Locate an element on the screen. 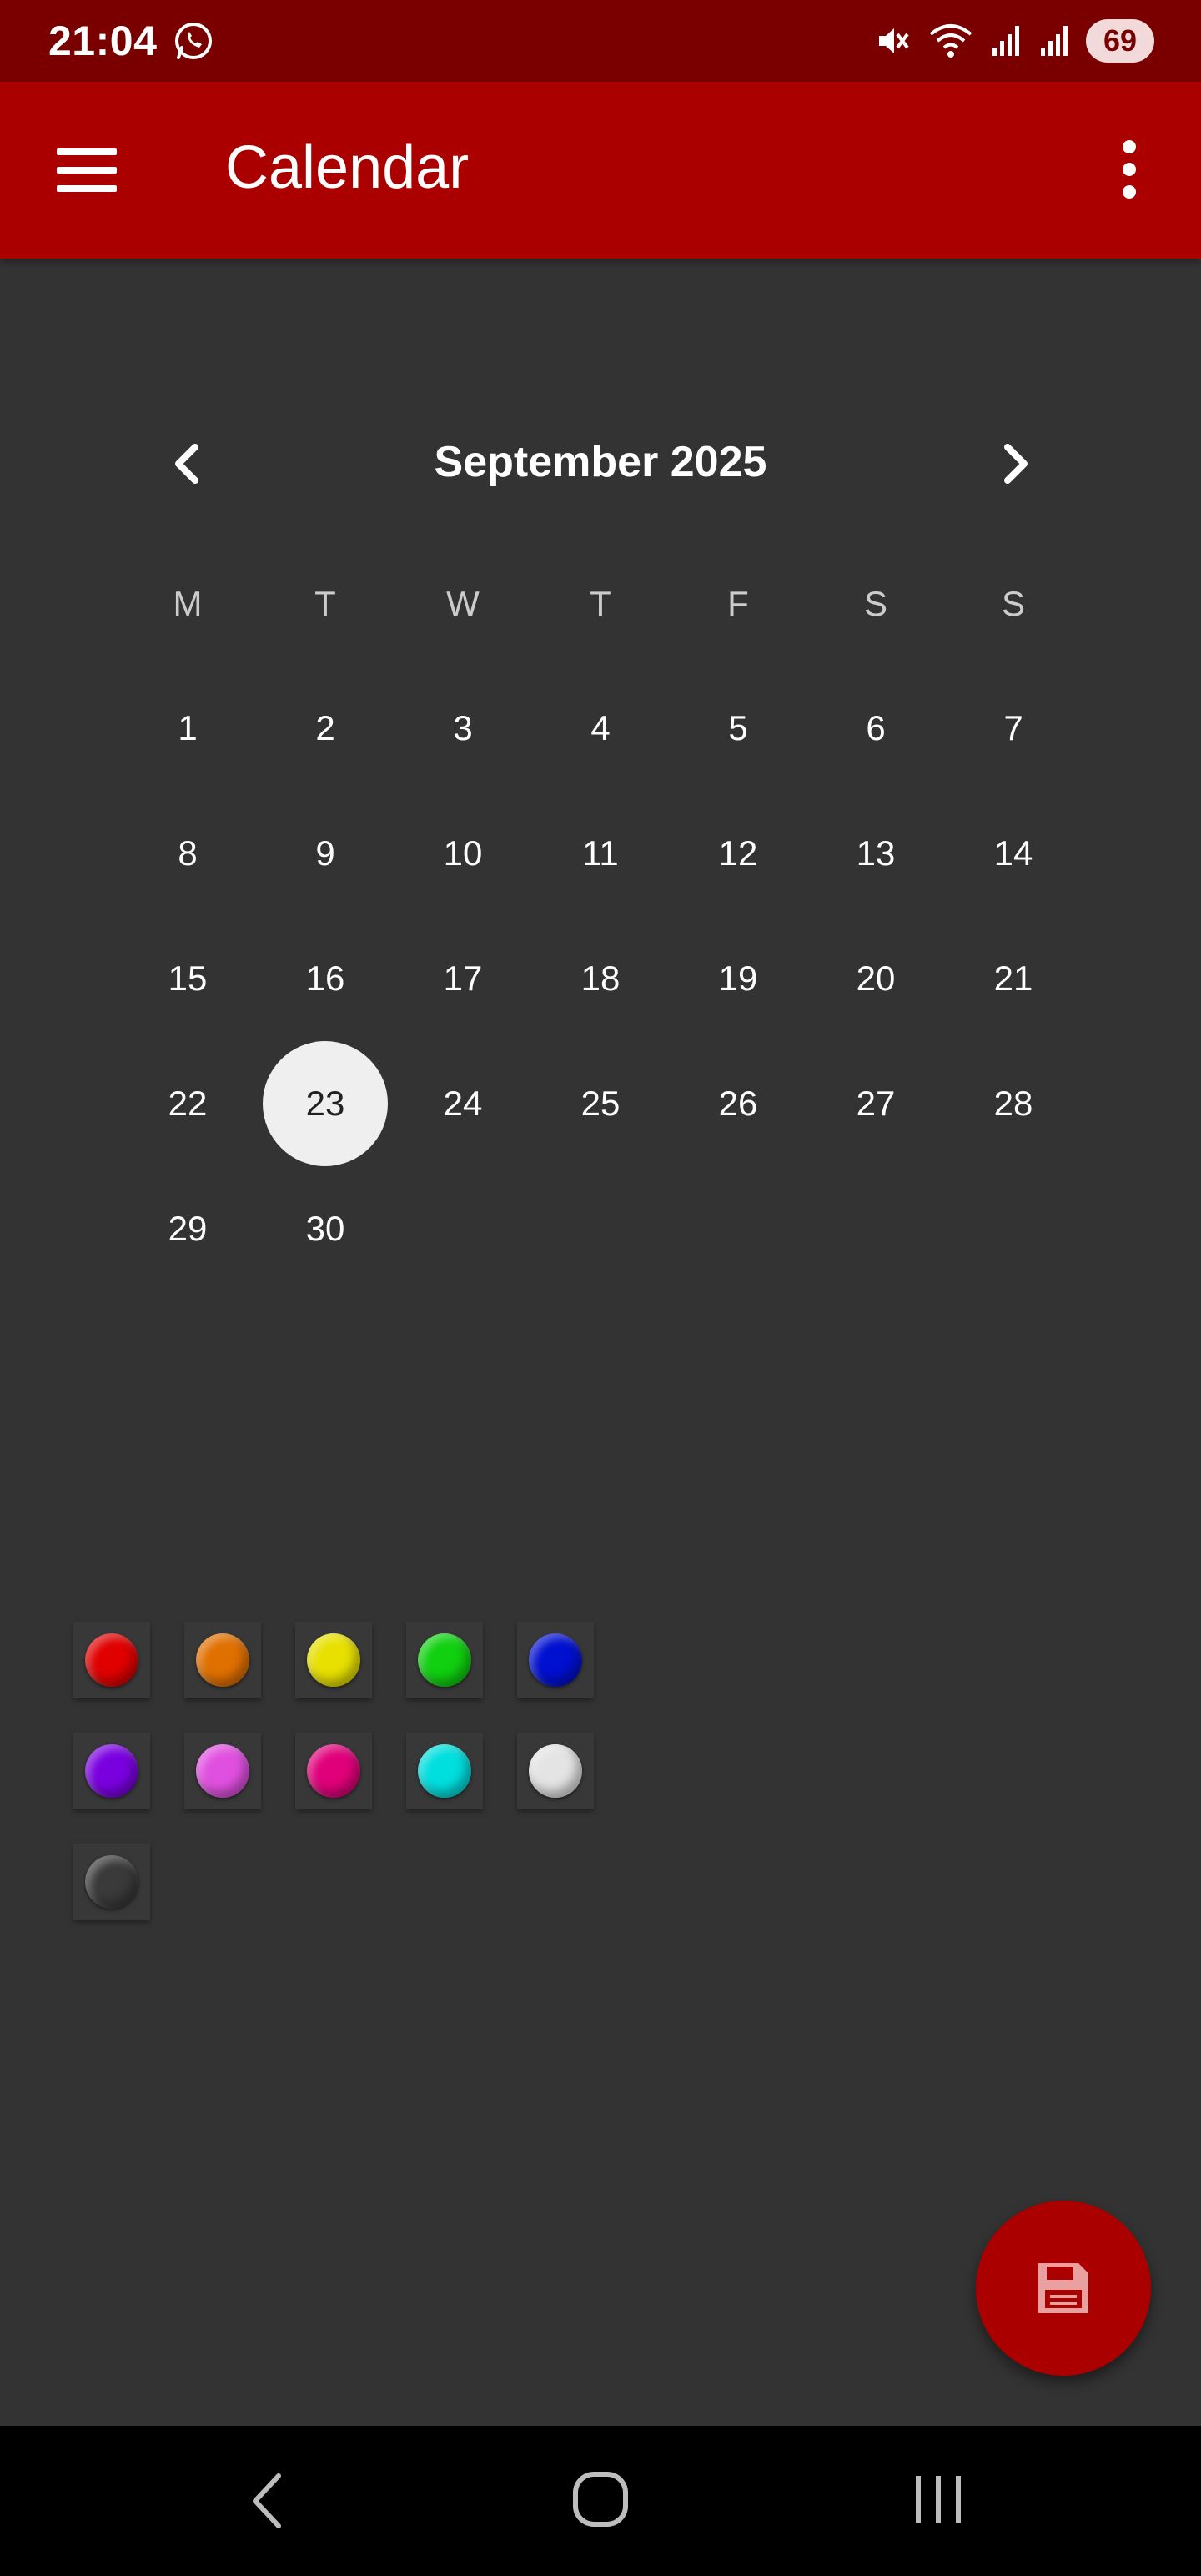 The image size is (1201, 2576). calendar-day: 7 is located at coordinates (1014, 728).